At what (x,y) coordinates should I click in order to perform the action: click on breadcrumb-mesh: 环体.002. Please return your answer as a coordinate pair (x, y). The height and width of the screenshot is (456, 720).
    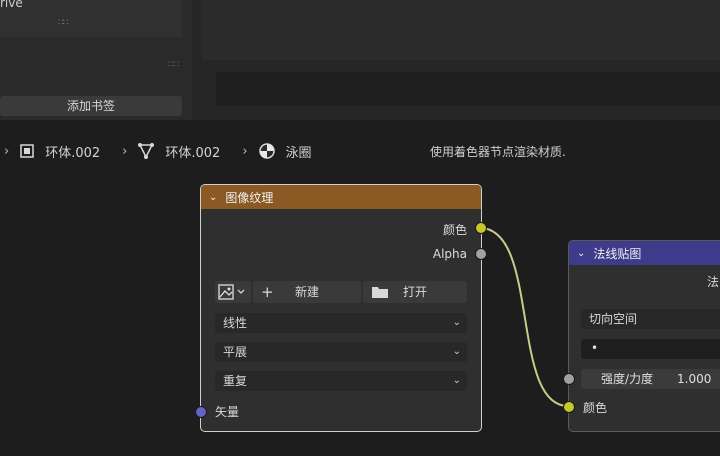
    Looking at the image, I should click on (178, 151).